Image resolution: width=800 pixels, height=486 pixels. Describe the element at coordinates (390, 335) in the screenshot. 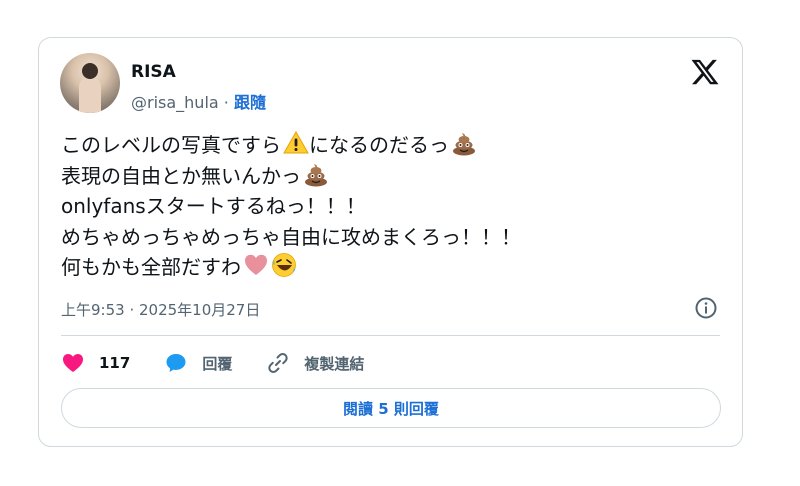

I see `divider` at that location.